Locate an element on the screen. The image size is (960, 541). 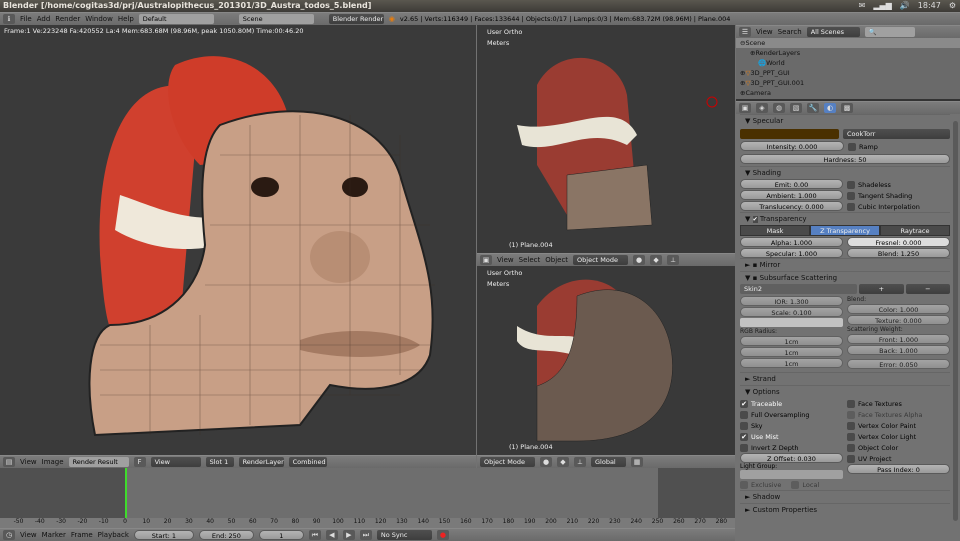
end-frame-field: End: 250 is located at coordinates (226, 535).